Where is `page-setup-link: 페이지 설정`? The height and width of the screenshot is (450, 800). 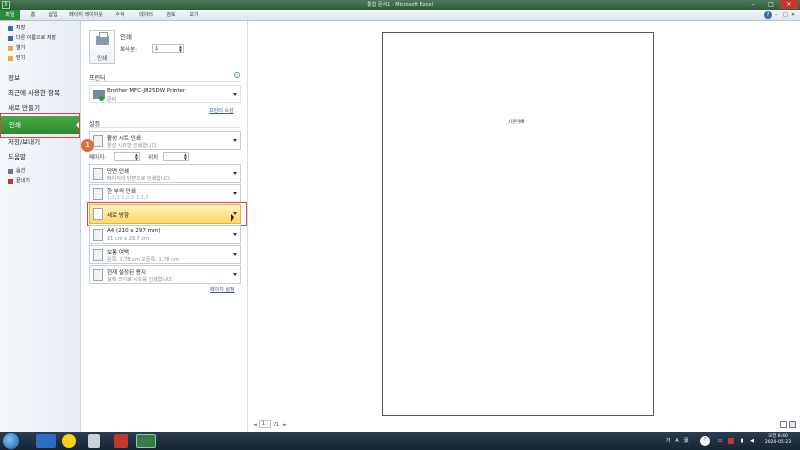 page-setup-link: 페이지 설정 is located at coordinates (222, 289).